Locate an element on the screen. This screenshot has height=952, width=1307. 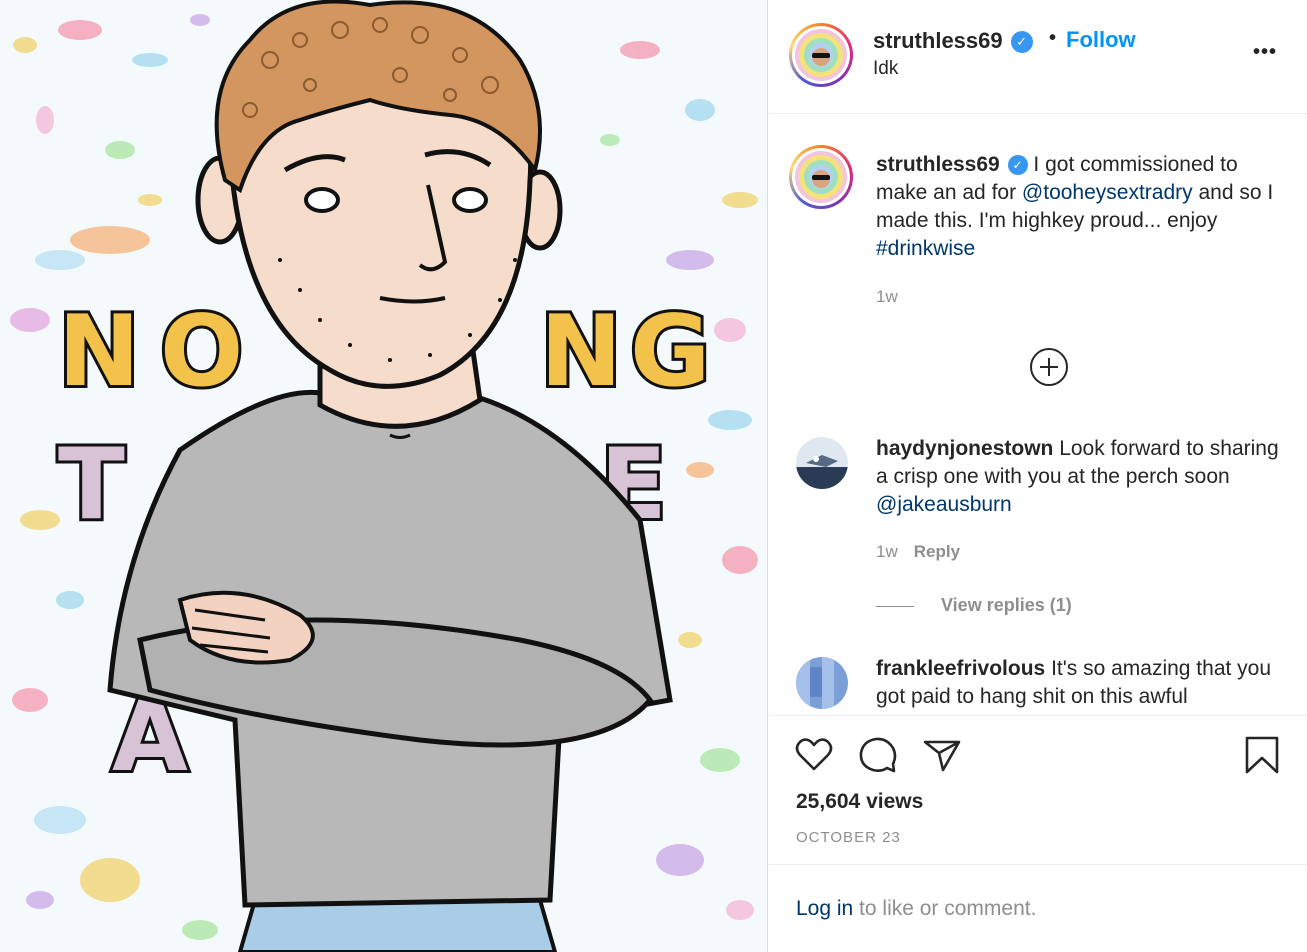
reply-button: Reply is located at coordinates (937, 551).